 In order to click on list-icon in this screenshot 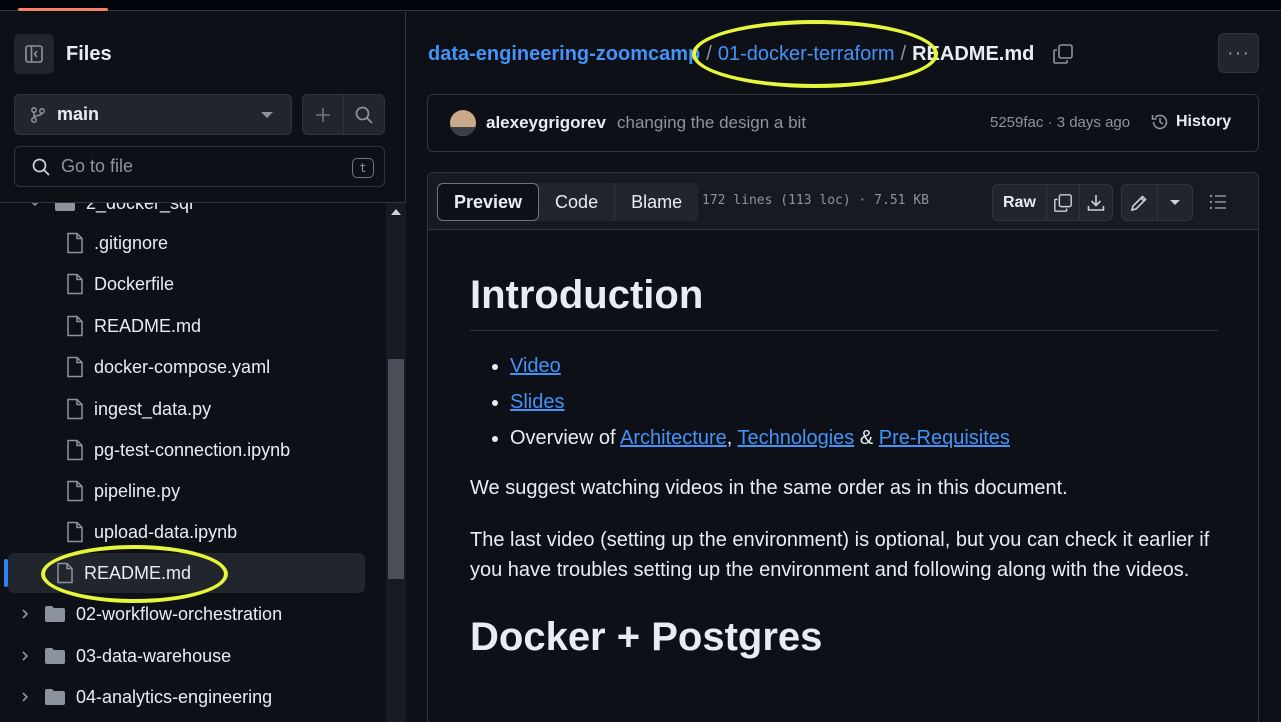, I will do `click(1217, 202)`.